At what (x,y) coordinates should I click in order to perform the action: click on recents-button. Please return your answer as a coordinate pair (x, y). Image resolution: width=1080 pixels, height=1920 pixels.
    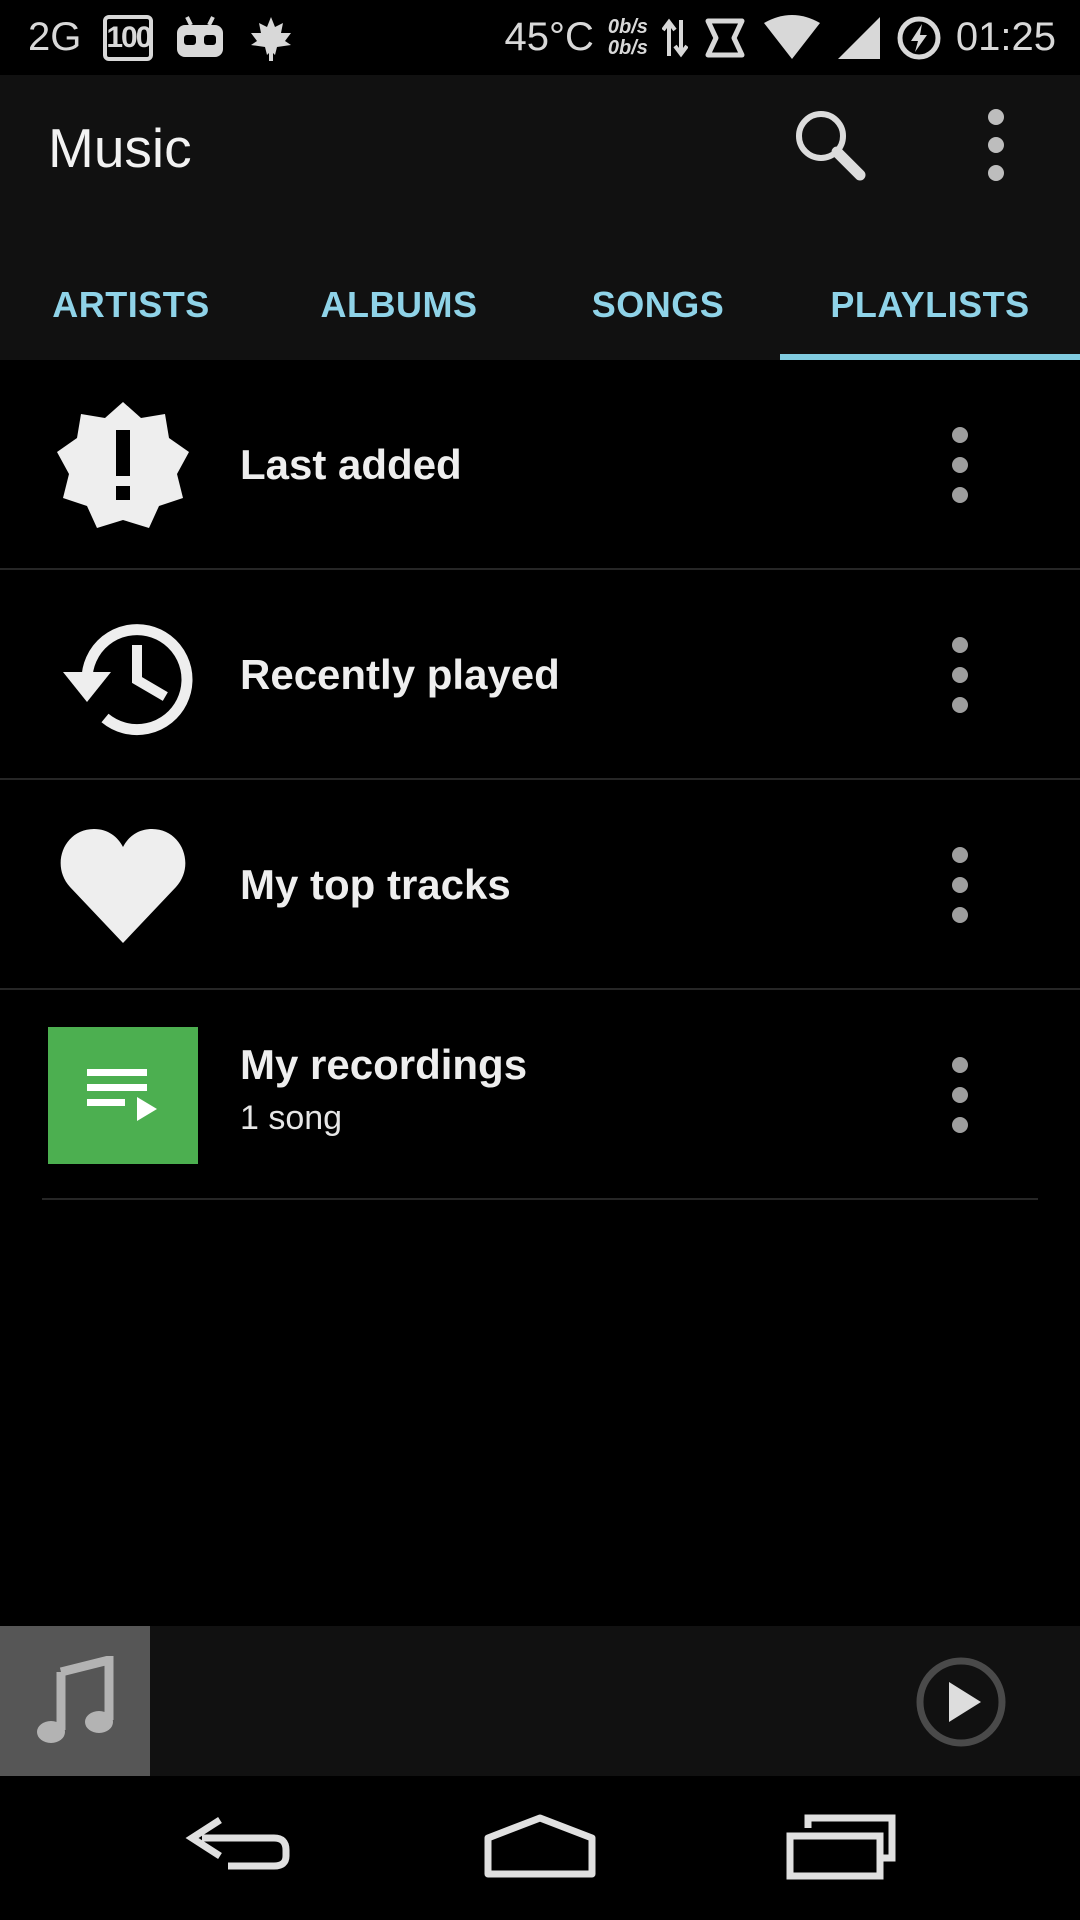
    Looking at the image, I should click on (840, 1846).